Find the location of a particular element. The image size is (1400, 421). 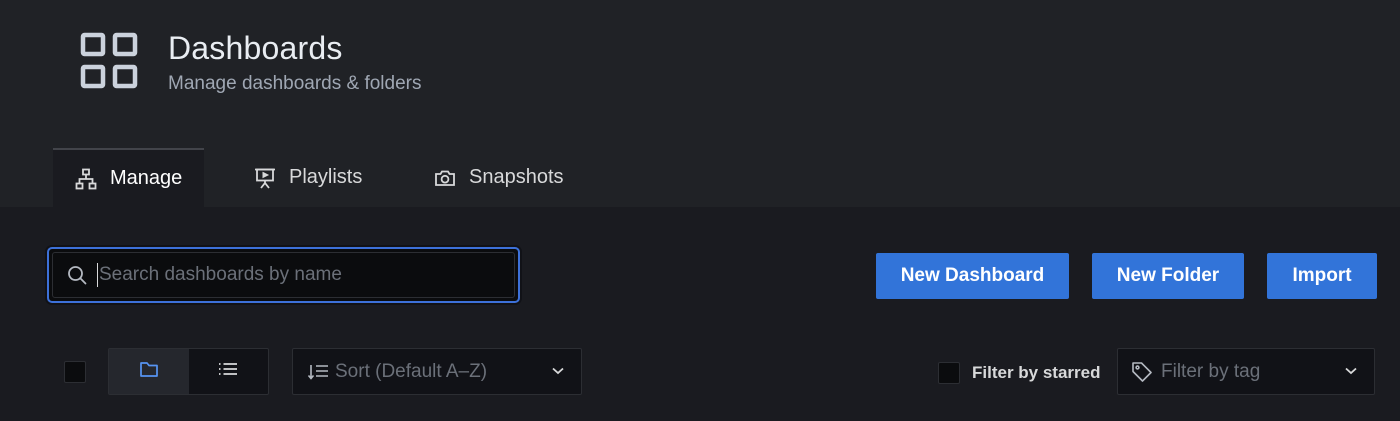

tag-filter-select: Filter by tag is located at coordinates (1246, 371).